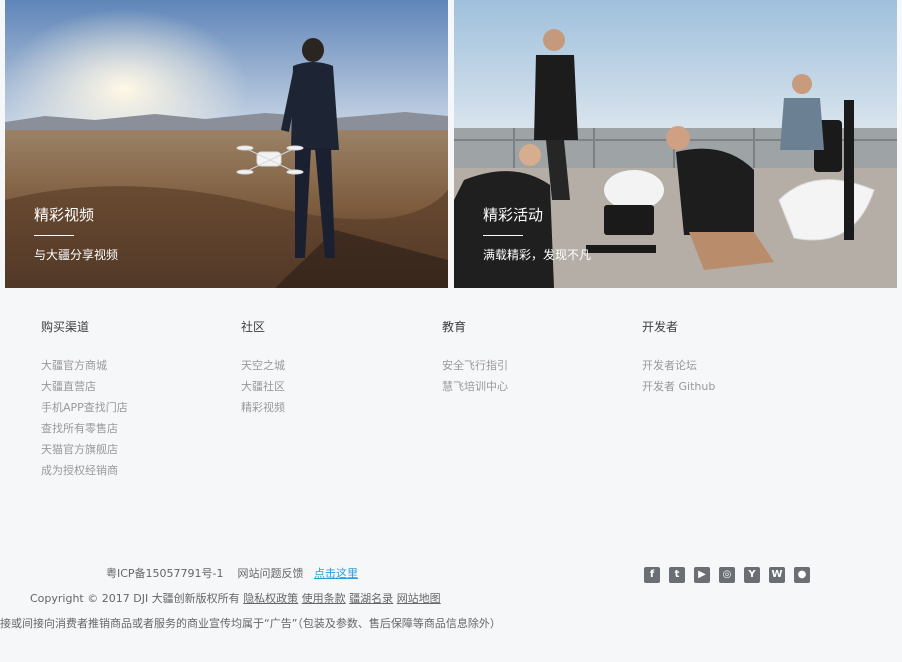 This screenshot has height=662, width=902. What do you see at coordinates (652, 575) in the screenshot?
I see `facebook-icon: f` at bounding box center [652, 575].